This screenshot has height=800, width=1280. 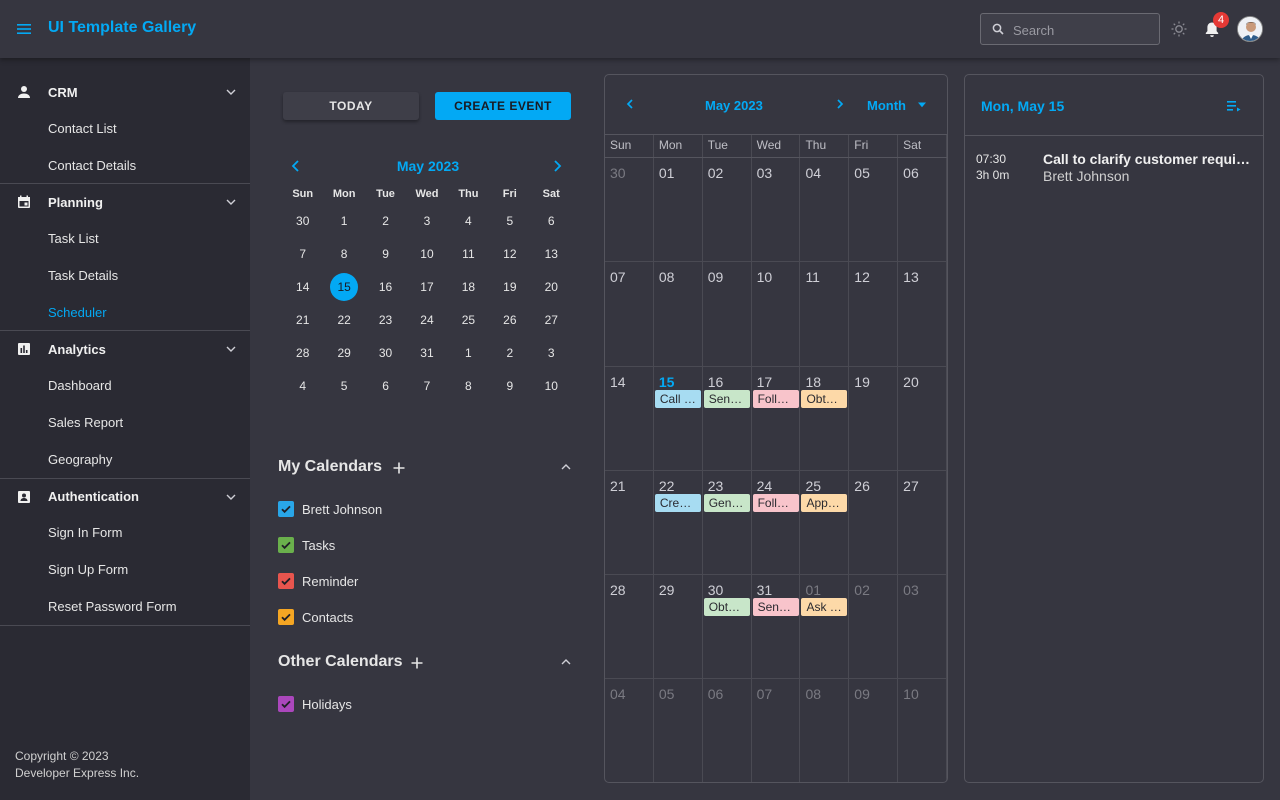 What do you see at coordinates (351, 106) in the screenshot?
I see `today-button: TODAY` at bounding box center [351, 106].